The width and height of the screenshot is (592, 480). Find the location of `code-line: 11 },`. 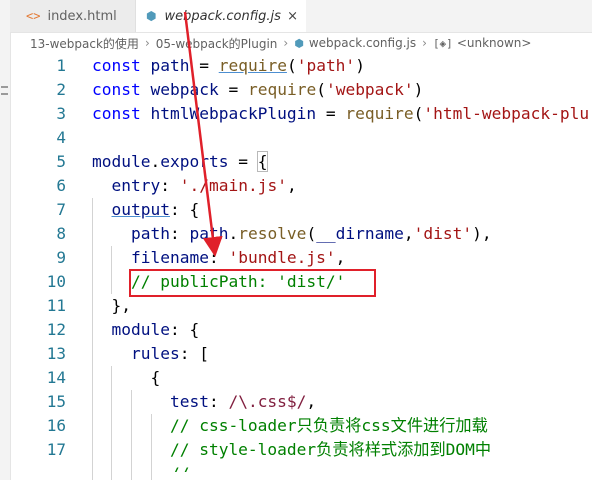

code-line: 11 }, is located at coordinates (301, 306).